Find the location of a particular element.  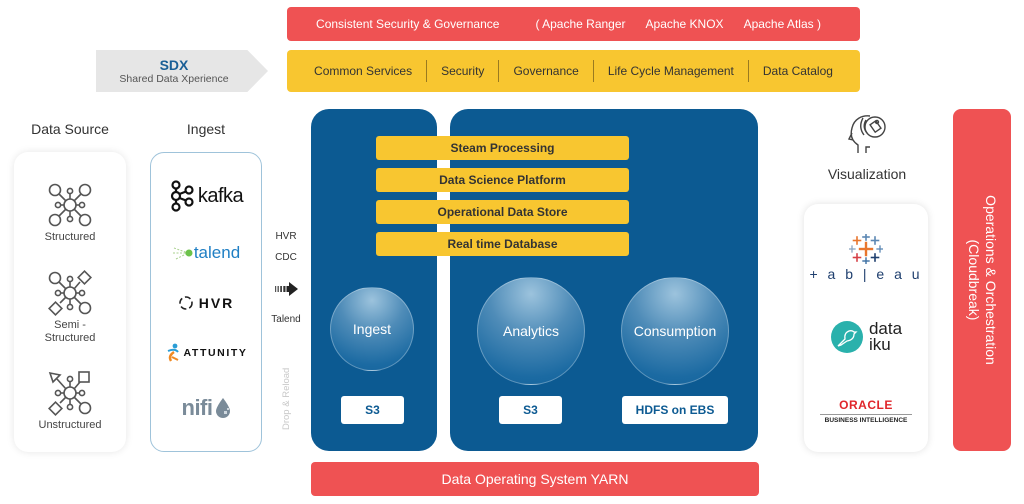

stage-ingest-bubble: Ingest is located at coordinates (372, 329).